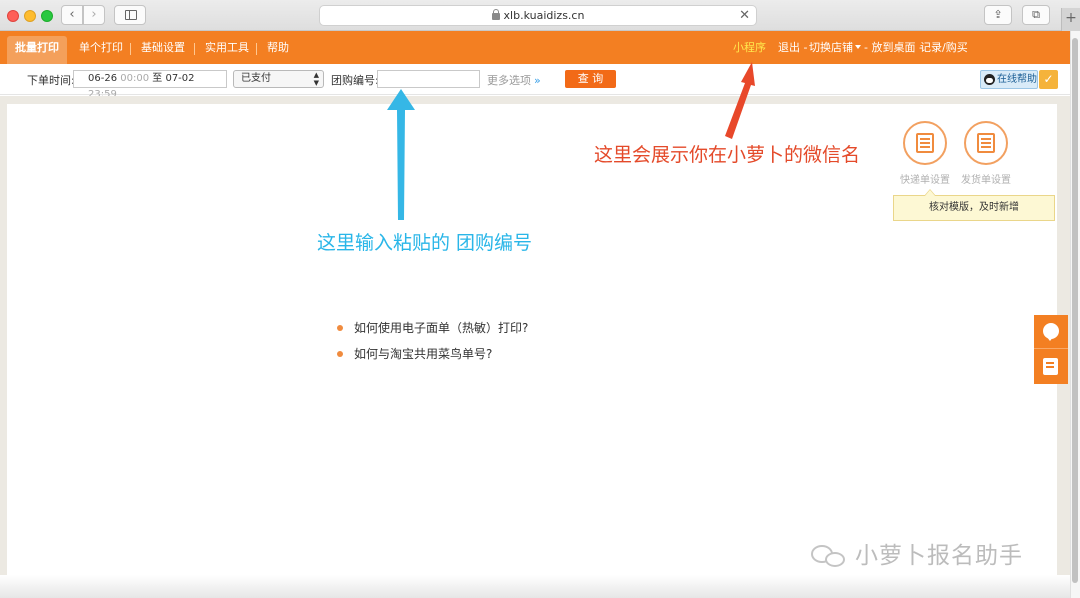  I want to click on edit-note-icon, so click(1050, 366).